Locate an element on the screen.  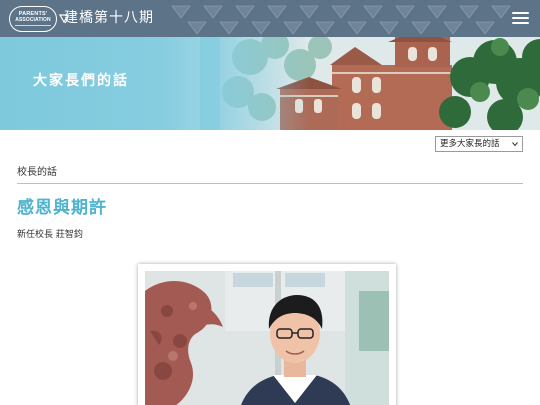
logo-rule is located at coordinates (33, 26).